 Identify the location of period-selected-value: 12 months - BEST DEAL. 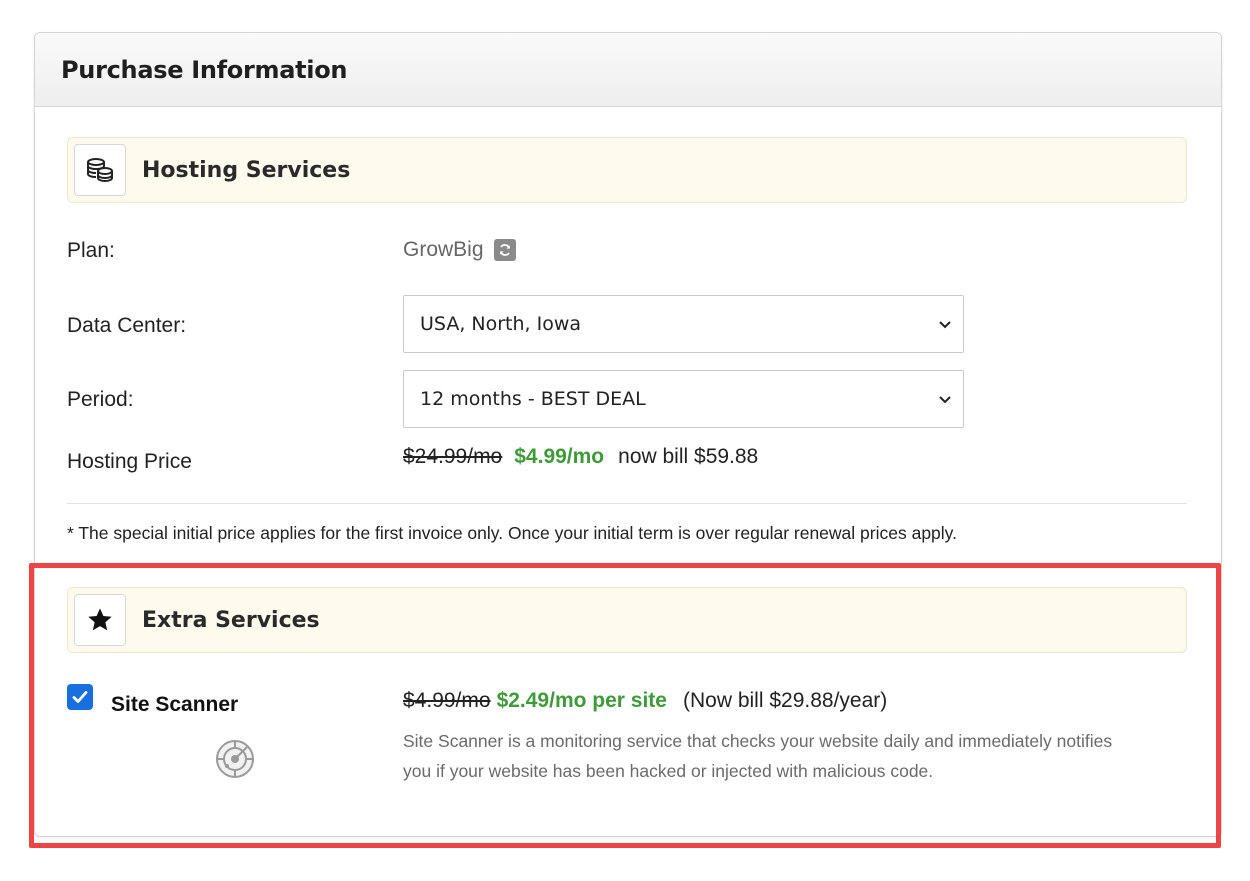
(533, 399).